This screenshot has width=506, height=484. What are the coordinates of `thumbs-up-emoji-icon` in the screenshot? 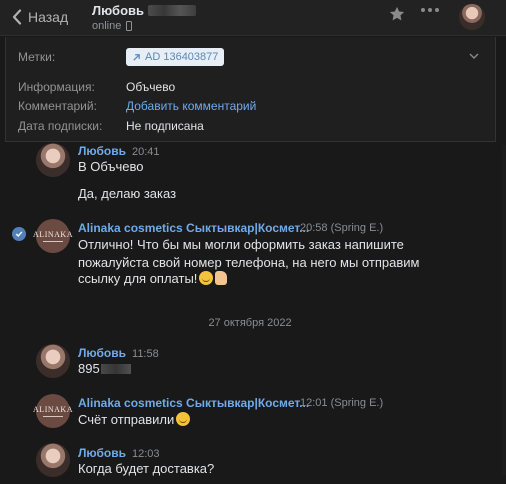 It's located at (221, 278).